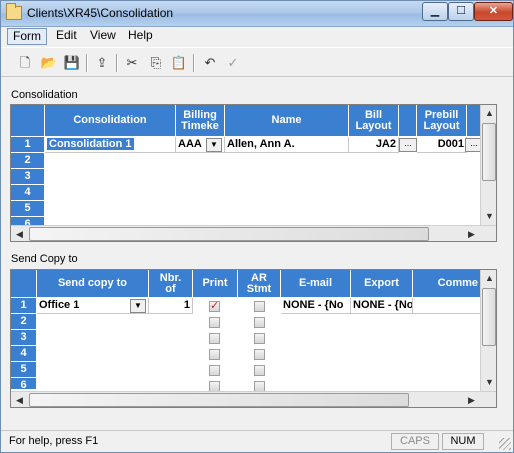 This screenshot has height=453, width=514. I want to click on export-cell: NONE - {No, so click(382, 306).